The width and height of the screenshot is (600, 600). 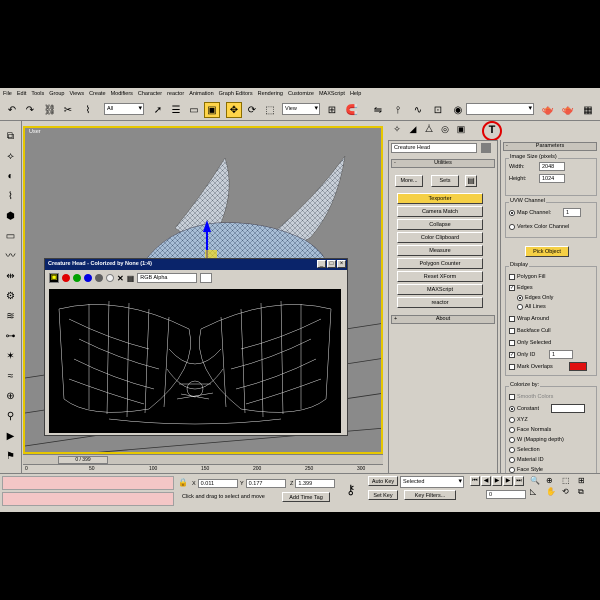 I want to click on camera-match-button: Camera Match, so click(x=440, y=211).